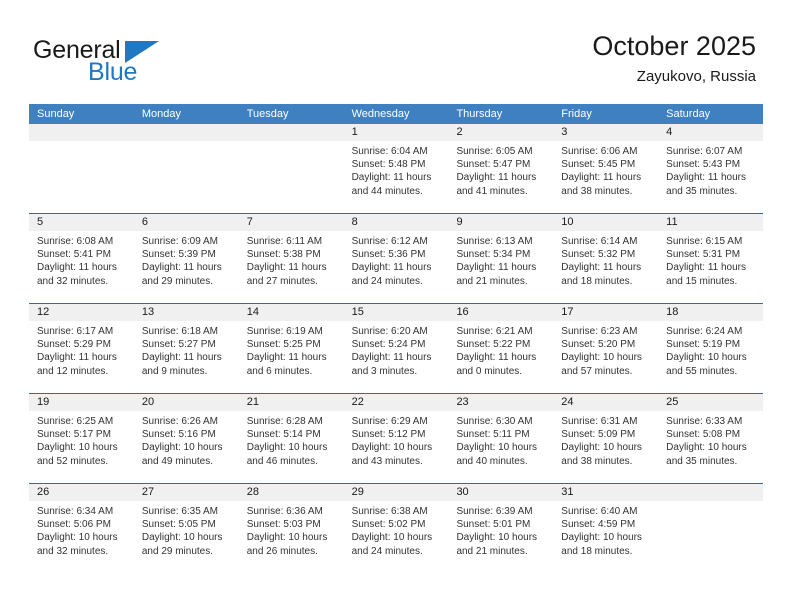 Image resolution: width=792 pixels, height=612 pixels. What do you see at coordinates (704, 241) in the screenshot?
I see `sunrise-text: Sunrise: 6:15 AM` at bounding box center [704, 241].